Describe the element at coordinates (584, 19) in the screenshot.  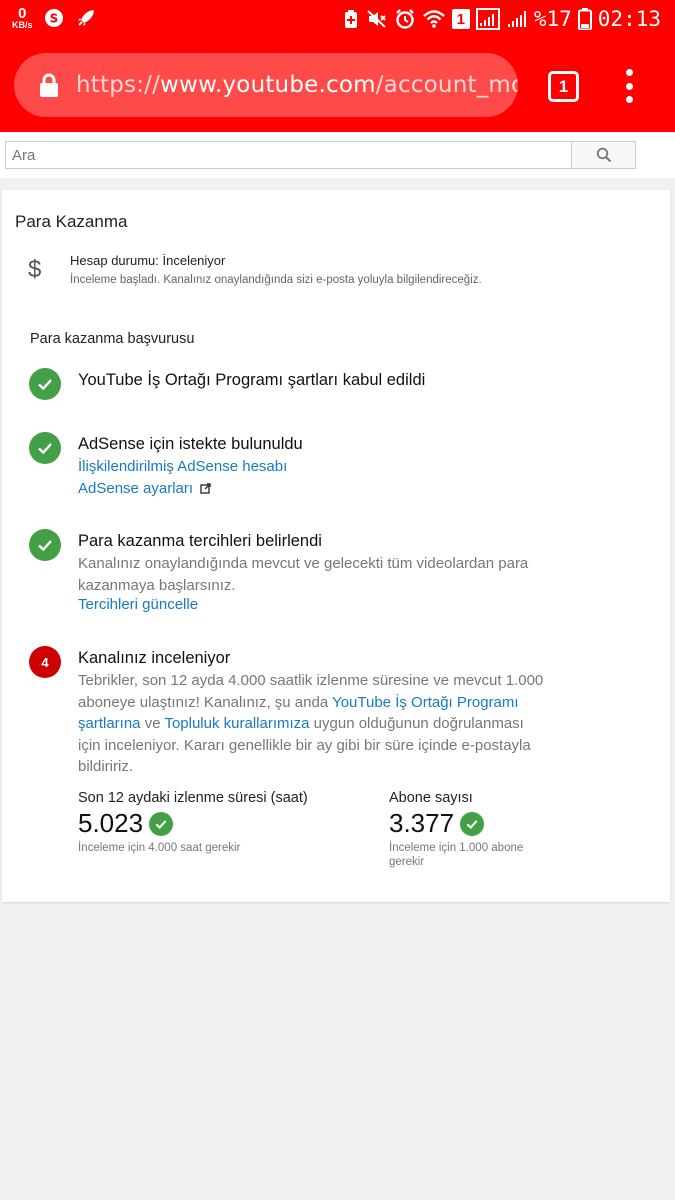
I see `battery-icon` at that location.